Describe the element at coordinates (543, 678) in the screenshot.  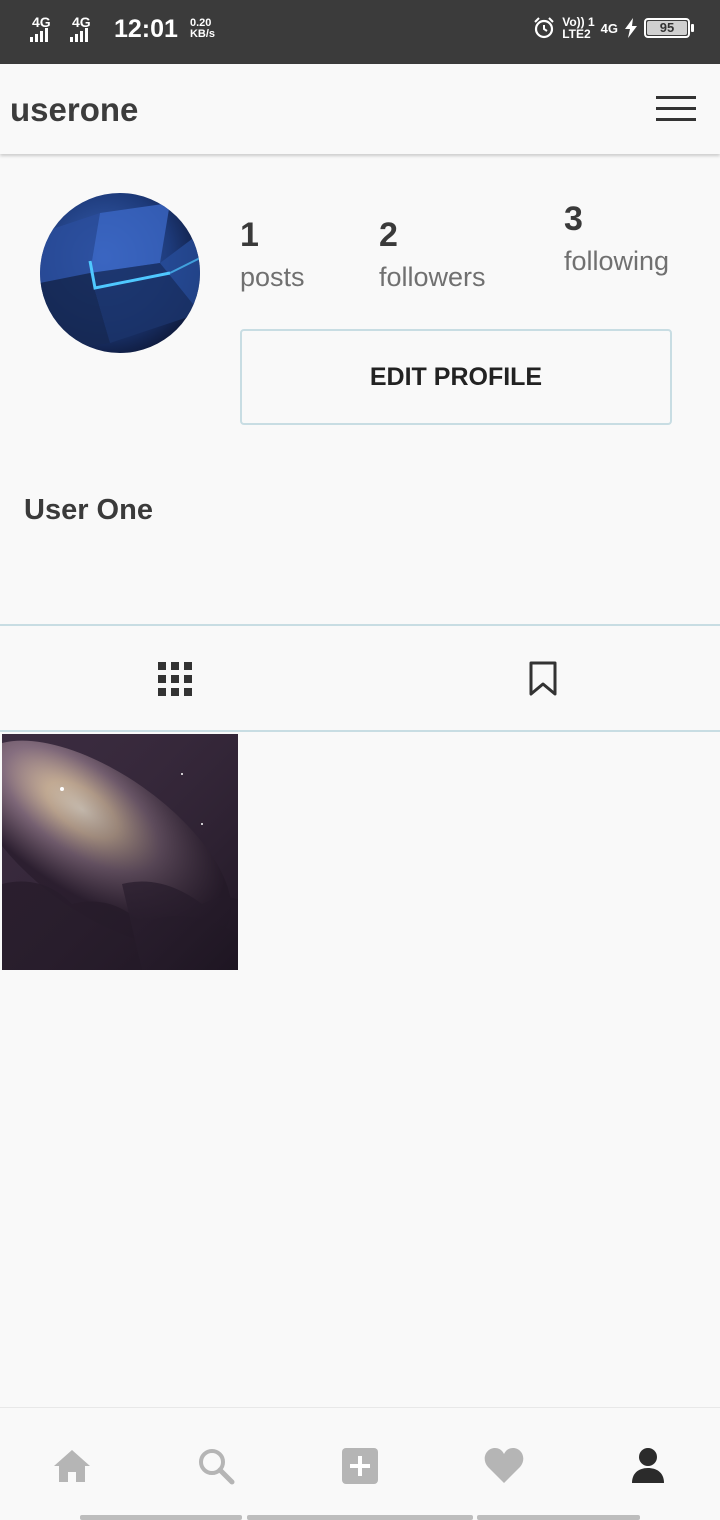
I see `bookmark-icon` at that location.